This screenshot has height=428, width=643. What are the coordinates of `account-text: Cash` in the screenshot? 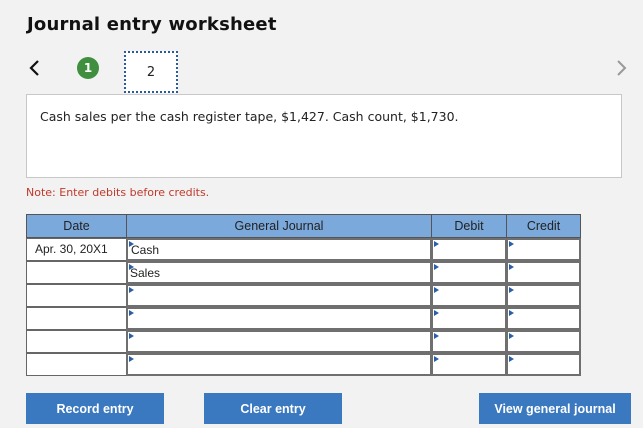 It's located at (145, 250).